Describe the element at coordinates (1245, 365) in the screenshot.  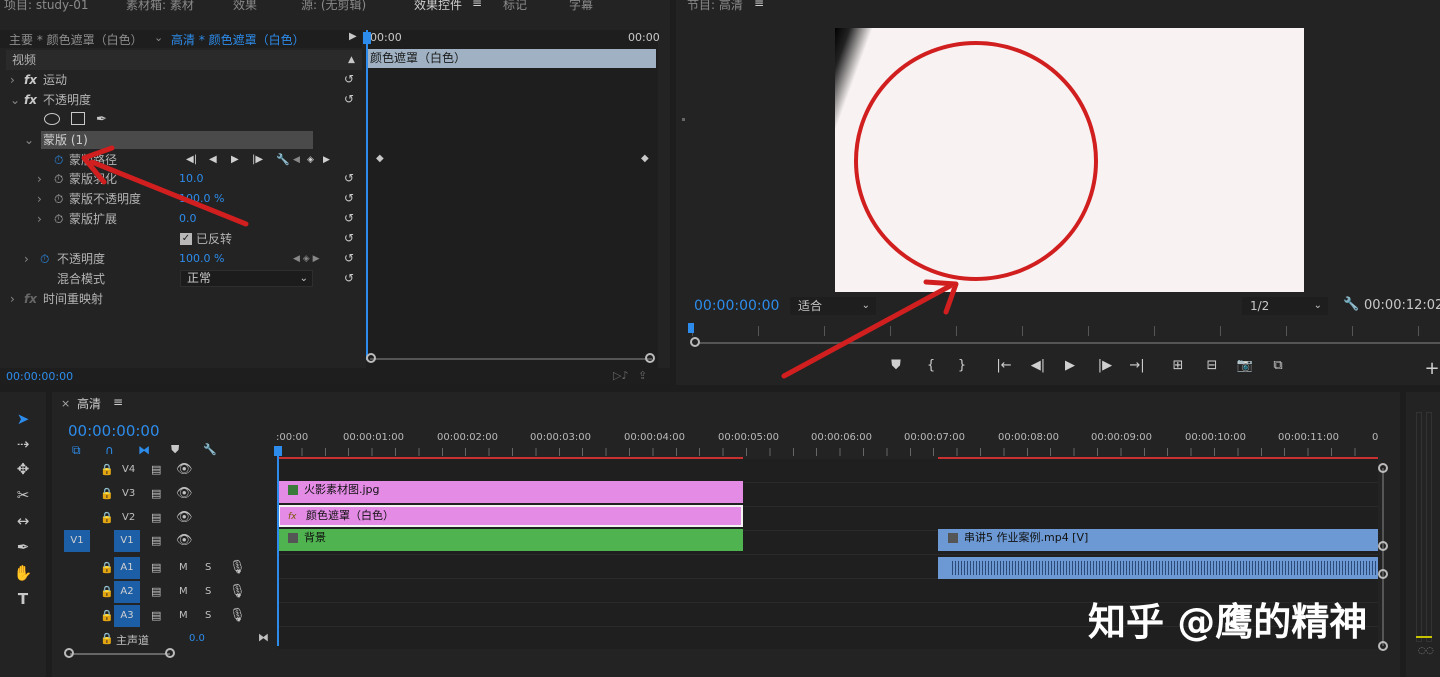
I see `camera-icon: 📷` at that location.